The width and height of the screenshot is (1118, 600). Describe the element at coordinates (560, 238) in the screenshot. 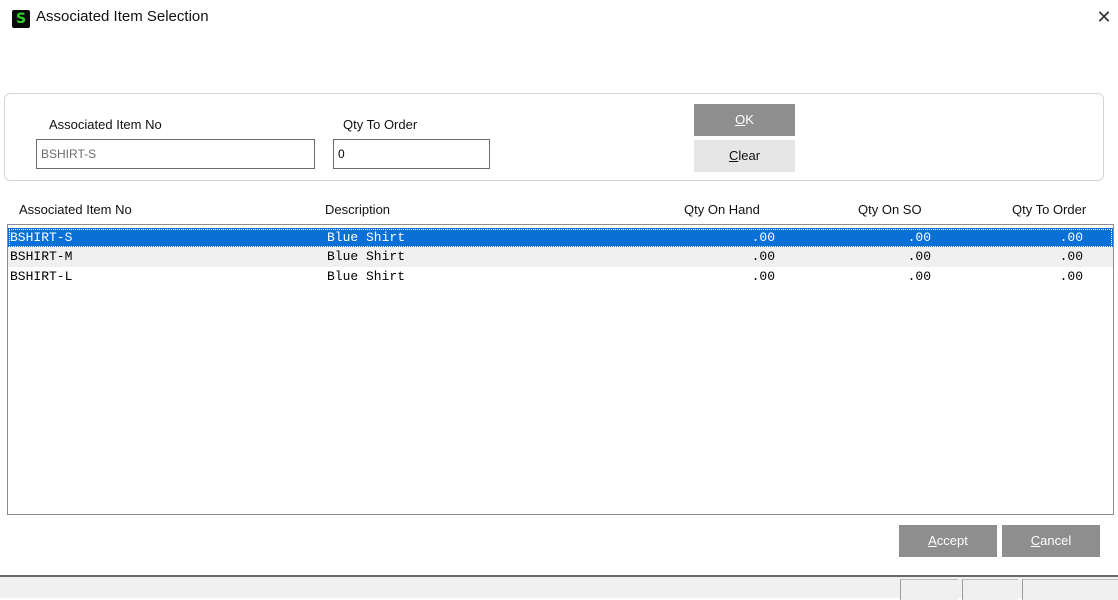

I see `table-row: BSHIRT-S Blue Shirt .00 .00 .00` at that location.